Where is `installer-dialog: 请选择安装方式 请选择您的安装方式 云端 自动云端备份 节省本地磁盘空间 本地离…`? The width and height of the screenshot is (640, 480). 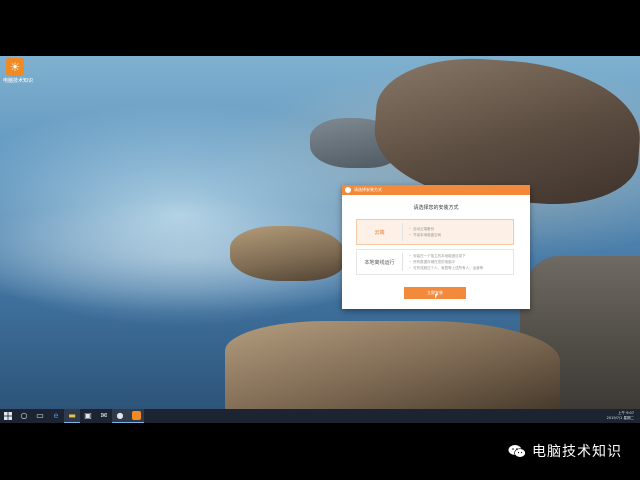
installer-dialog: 请选择安装方式 请选择您的安装方式 云端 自动云端备份 节省本地磁盘空间 本地离… is located at coordinates (436, 247).